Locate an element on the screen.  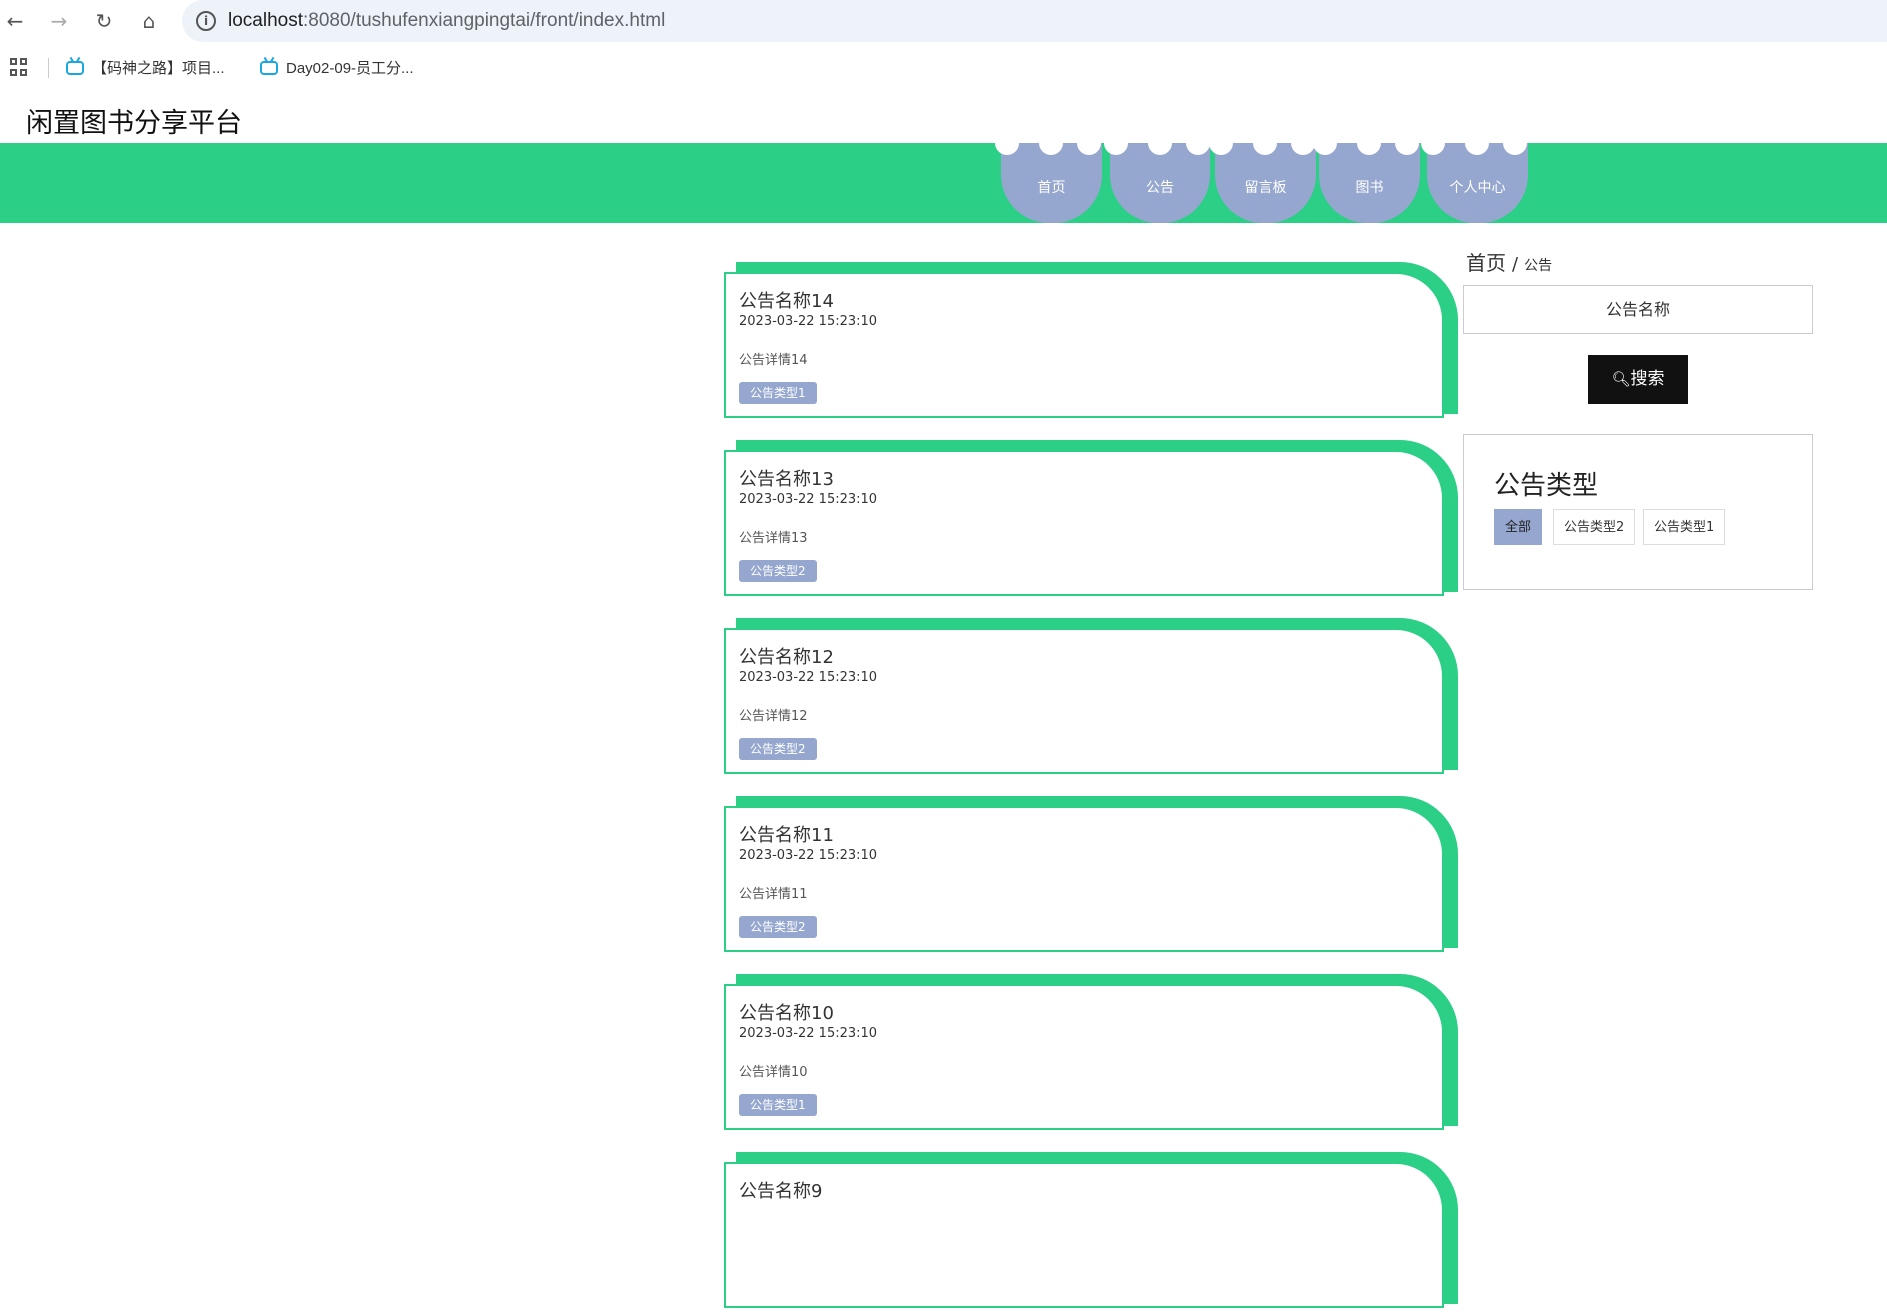
back-arrow-icon: ← is located at coordinates (15, 21).